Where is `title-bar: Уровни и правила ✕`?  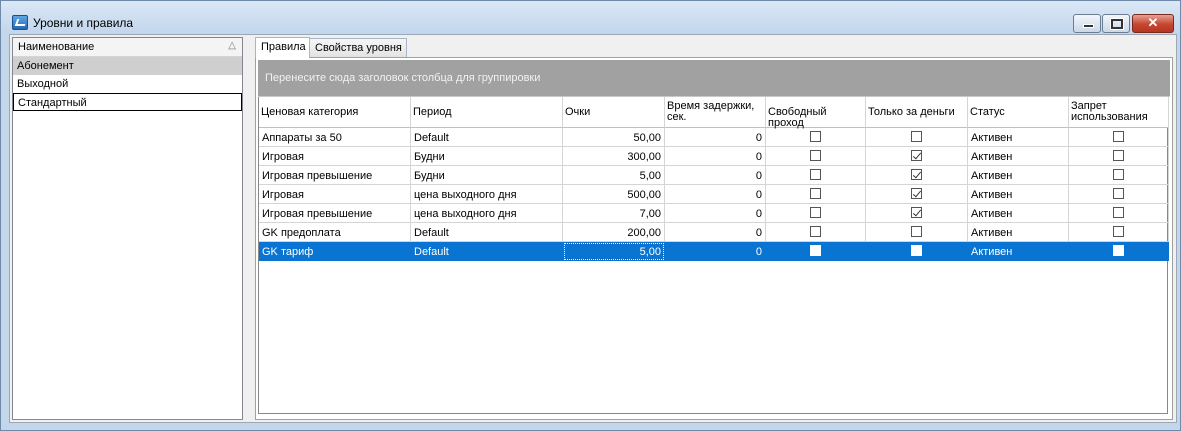 title-bar: Уровни и правила ✕ is located at coordinates (590, 17).